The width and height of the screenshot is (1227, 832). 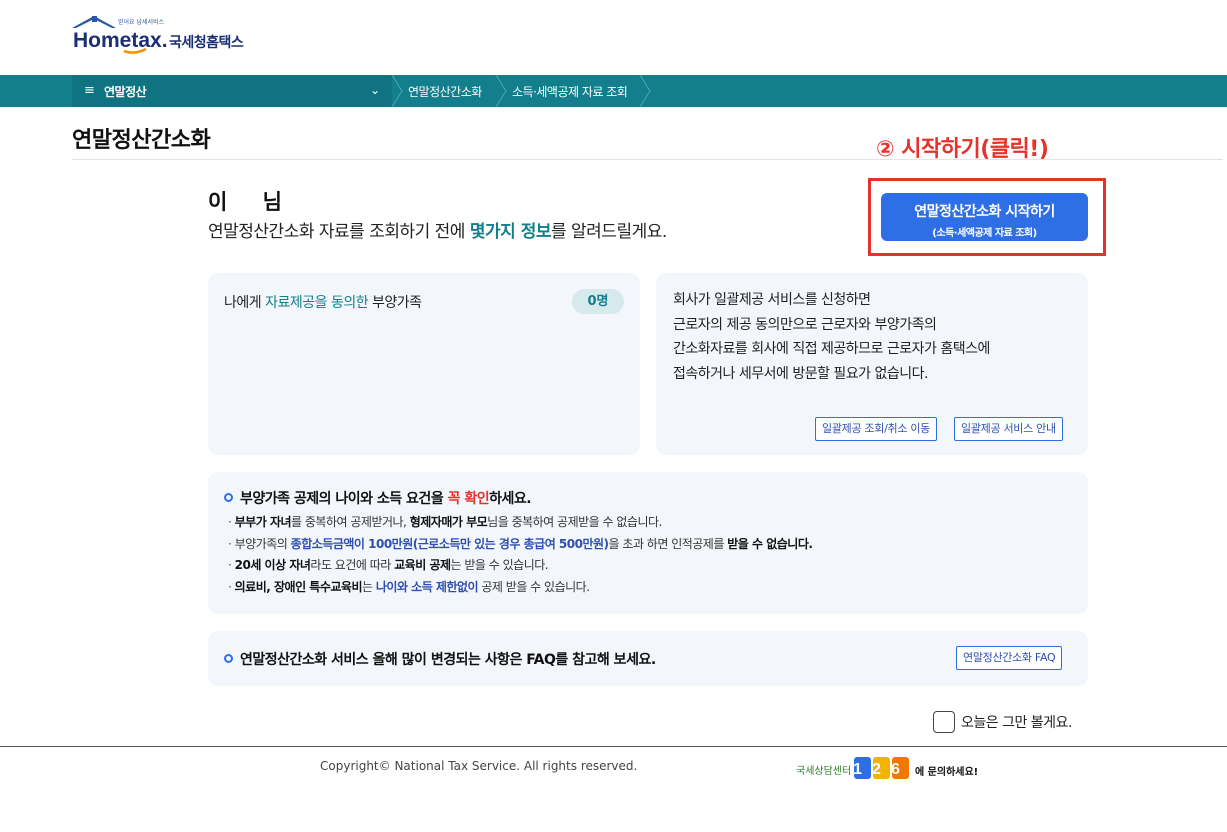 I want to click on dependents-count-badge: 0명, so click(x=598, y=301).